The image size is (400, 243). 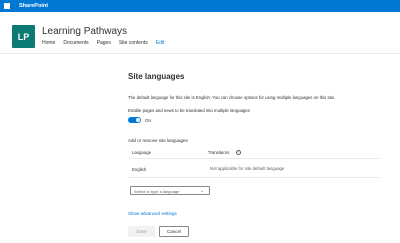 I want to click on nav-item-pages: Pages, so click(x=104, y=43).